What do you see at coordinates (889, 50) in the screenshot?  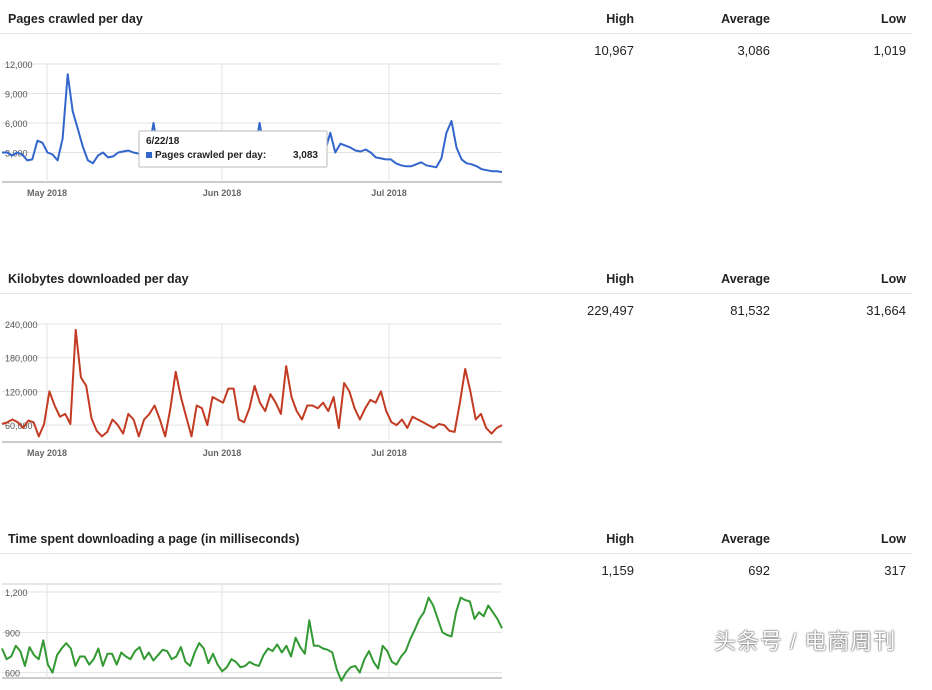 I see `low-value: 1,019` at bounding box center [889, 50].